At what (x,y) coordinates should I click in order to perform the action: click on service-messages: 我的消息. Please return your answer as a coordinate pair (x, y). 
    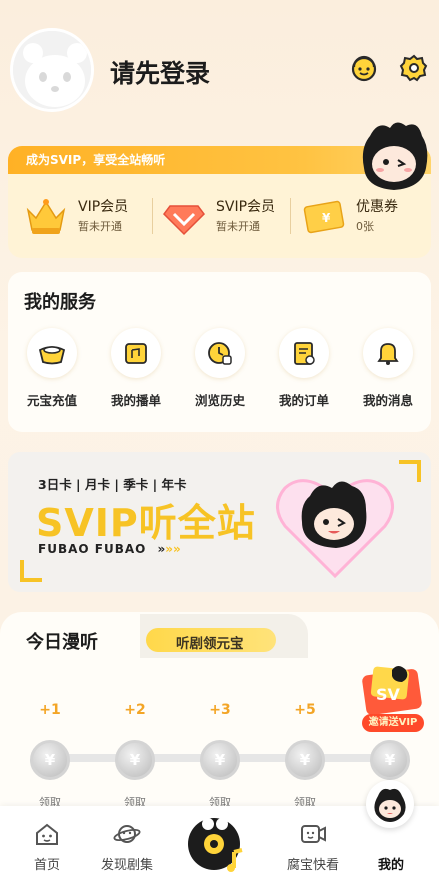
    Looking at the image, I should click on (388, 368).